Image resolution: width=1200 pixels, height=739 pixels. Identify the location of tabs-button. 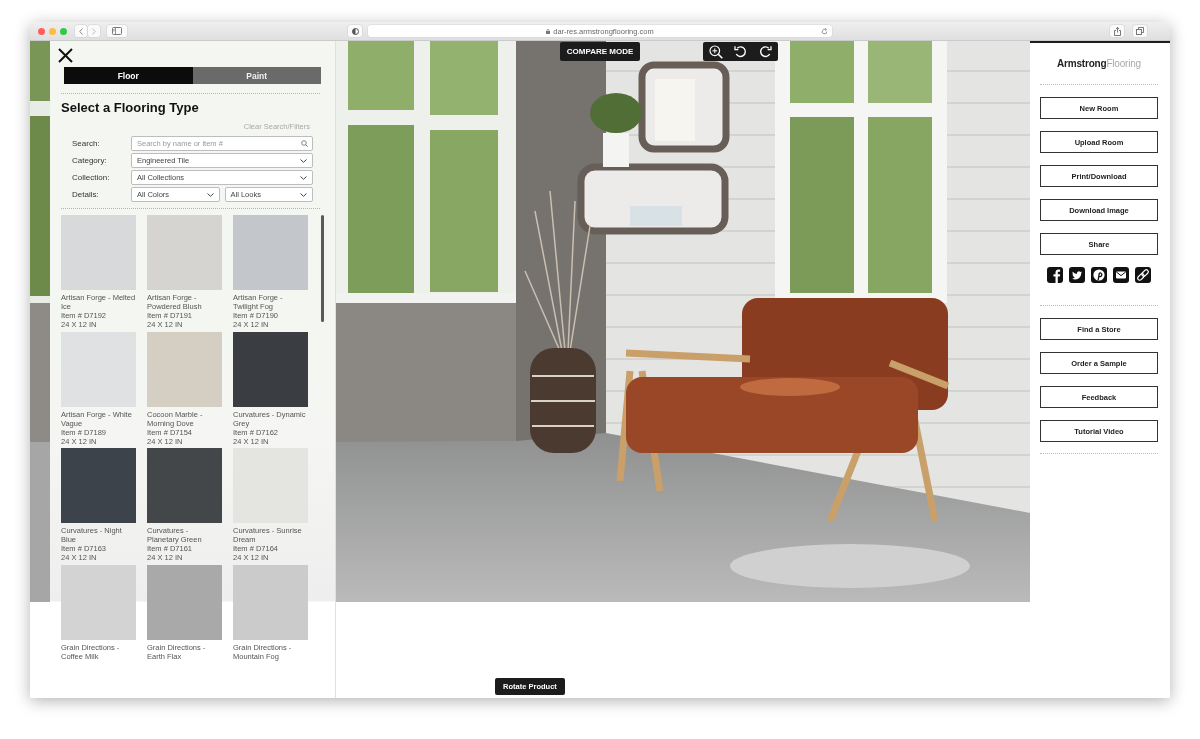
(1140, 31).